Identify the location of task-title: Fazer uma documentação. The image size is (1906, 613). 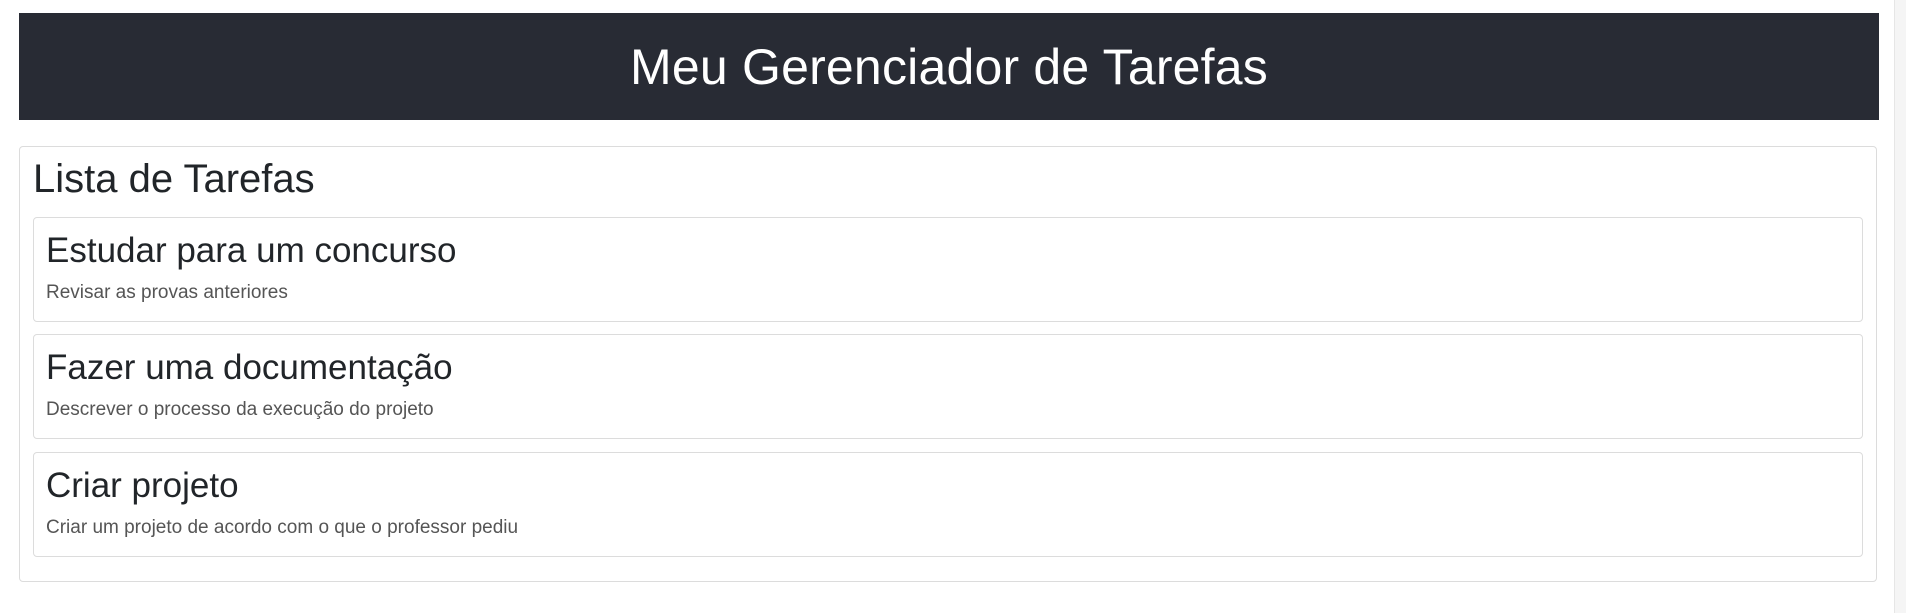
(249, 367).